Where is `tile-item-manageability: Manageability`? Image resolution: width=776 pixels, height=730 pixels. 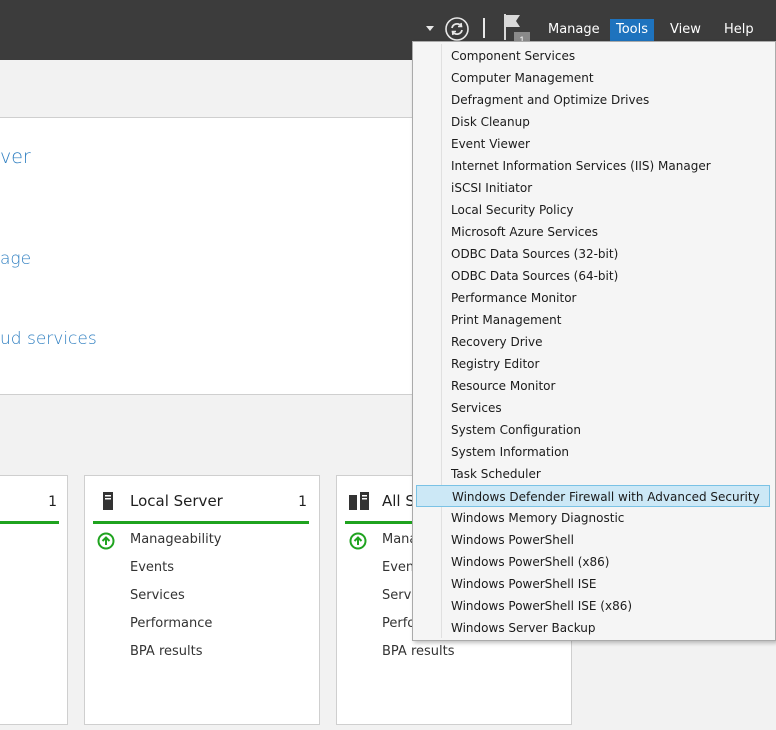 tile-item-manageability: Manageability is located at coordinates (175, 539).